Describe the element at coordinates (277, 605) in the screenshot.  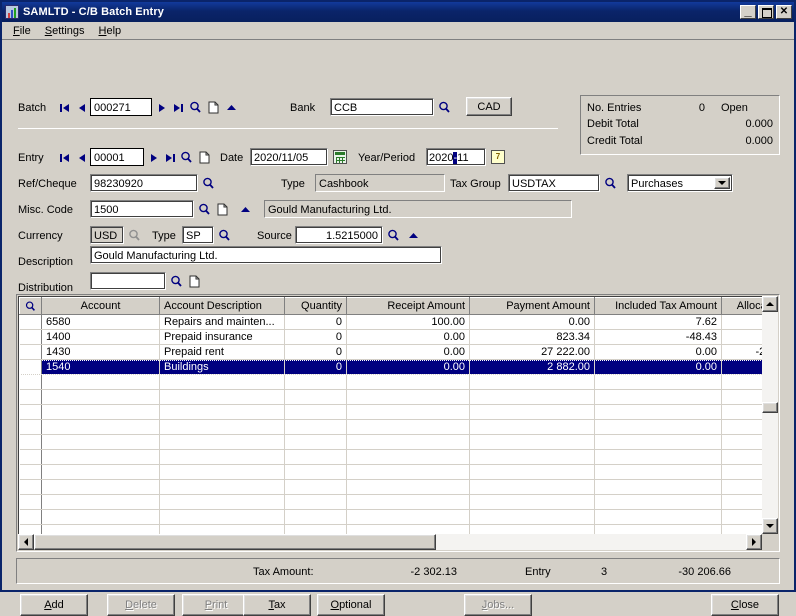
I see `tax-button: Tax` at that location.